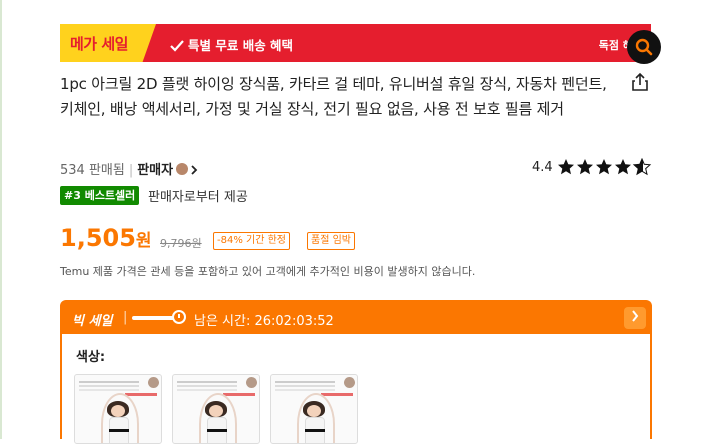 This screenshot has width=708, height=444. What do you see at coordinates (1, 219) in the screenshot?
I see `left-divider` at bounding box center [1, 219].